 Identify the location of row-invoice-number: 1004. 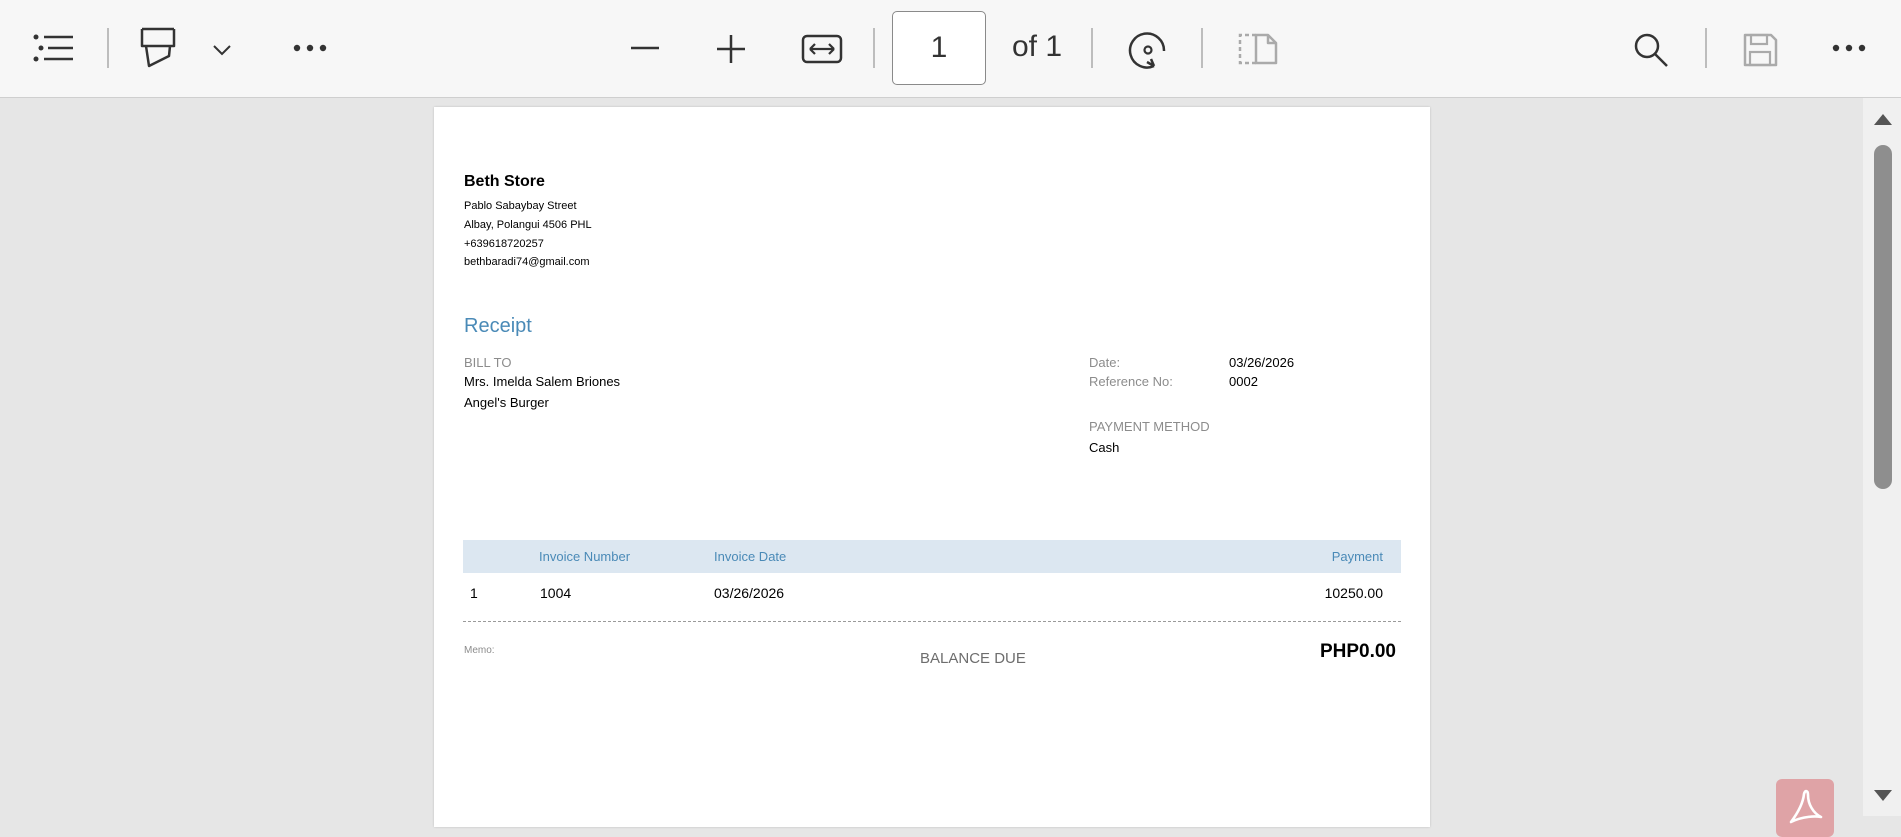
(556, 593).